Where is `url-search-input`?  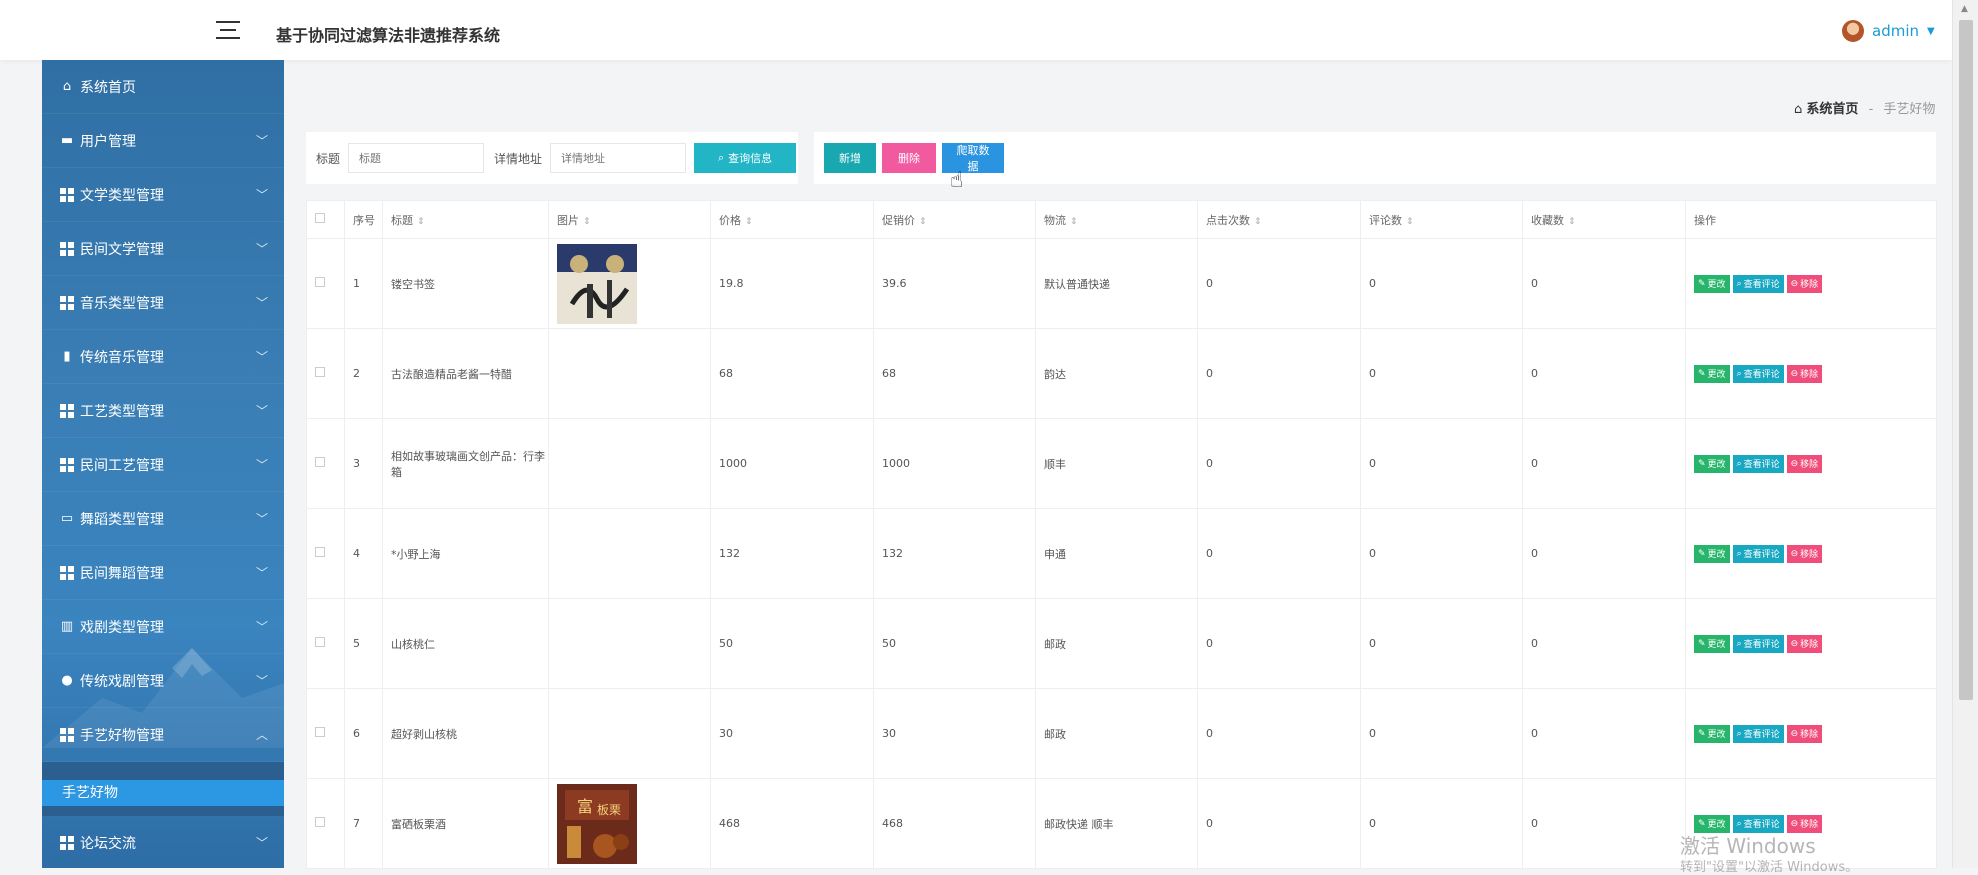
url-search-input is located at coordinates (618, 158).